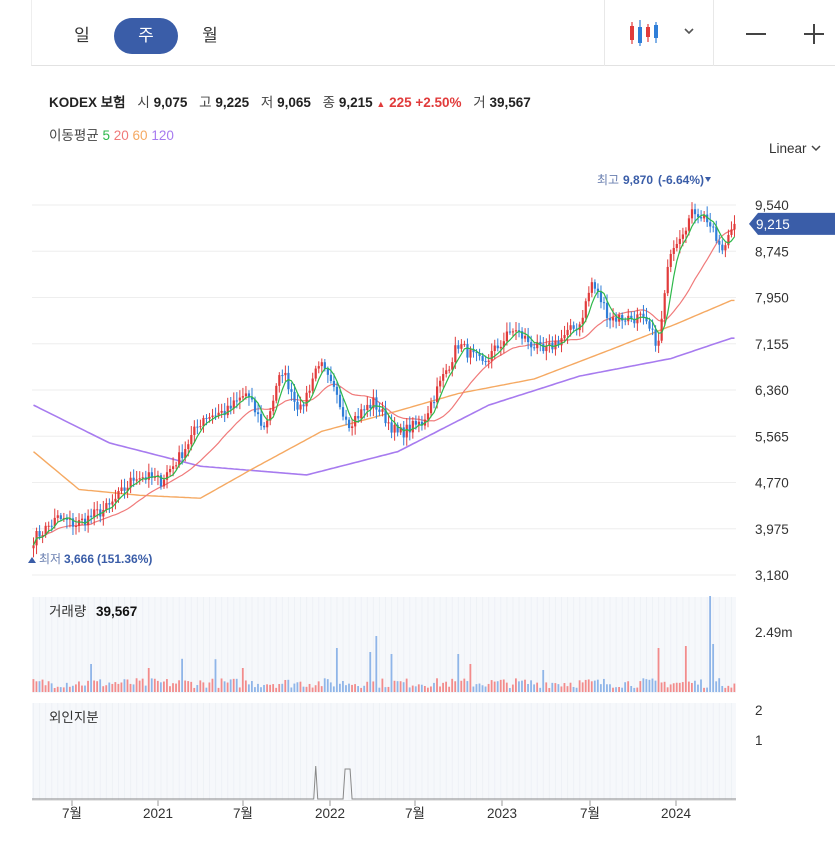 This screenshot has height=848, width=835. What do you see at coordinates (590, 813) in the screenshot?
I see `x-tick-label: 7월` at bounding box center [590, 813].